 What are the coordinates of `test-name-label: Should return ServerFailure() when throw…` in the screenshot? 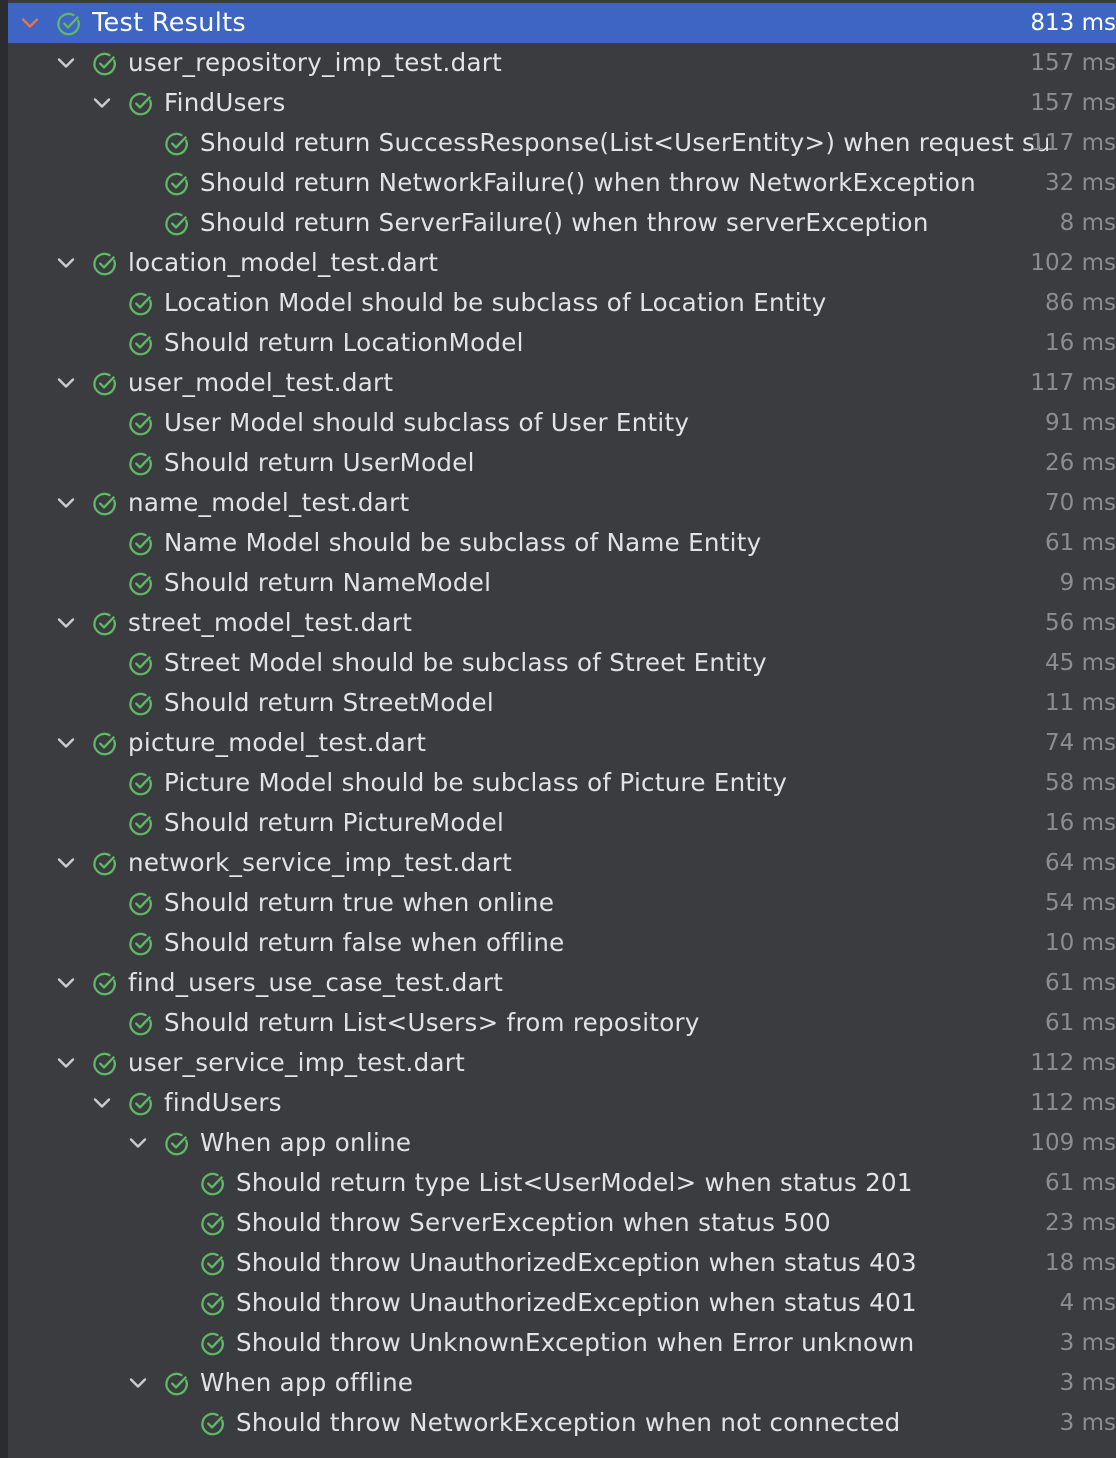 It's located at (564, 222).